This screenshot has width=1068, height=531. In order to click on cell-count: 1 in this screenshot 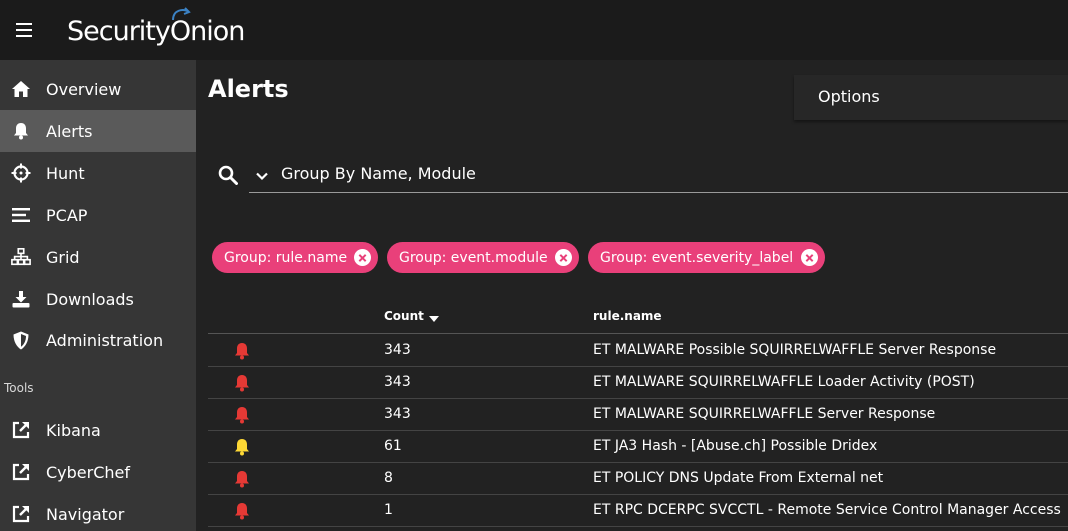, I will do `click(388, 510)`.